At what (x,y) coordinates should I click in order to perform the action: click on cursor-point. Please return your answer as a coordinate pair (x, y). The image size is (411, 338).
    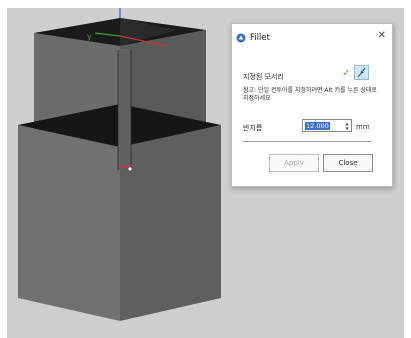
    Looking at the image, I should click on (130, 169).